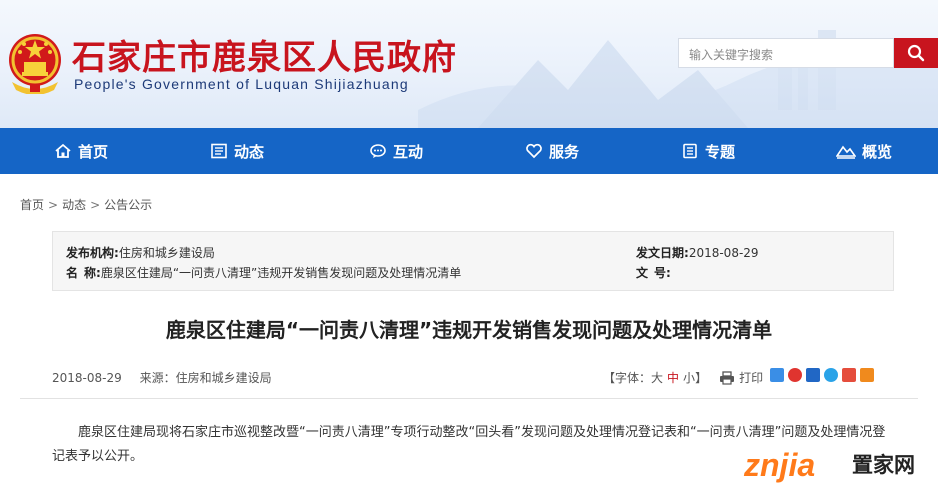 Image resolution: width=938 pixels, height=491 pixels. I want to click on article-date: 2018-08-29, so click(87, 378).